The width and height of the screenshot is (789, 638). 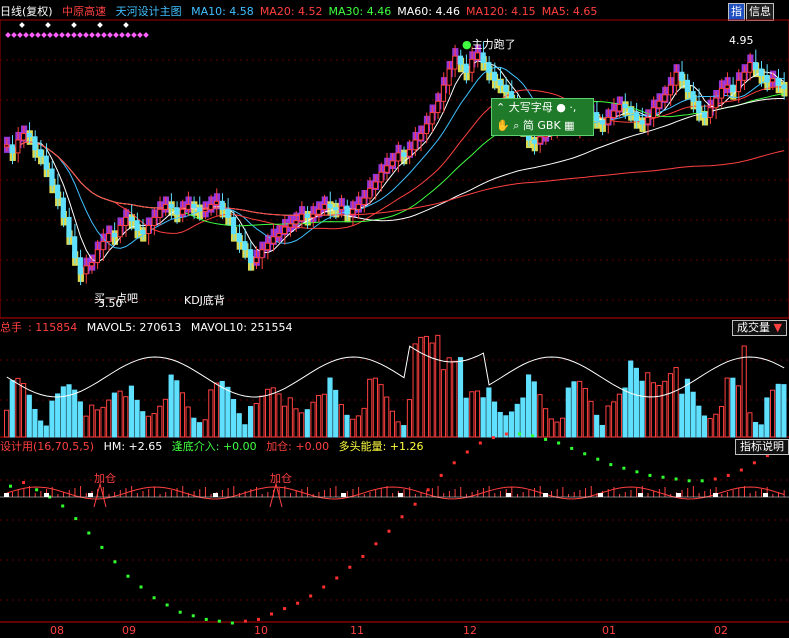 What do you see at coordinates (759, 328) in the screenshot?
I see `volume-button: 成交量 ▼` at bounding box center [759, 328].